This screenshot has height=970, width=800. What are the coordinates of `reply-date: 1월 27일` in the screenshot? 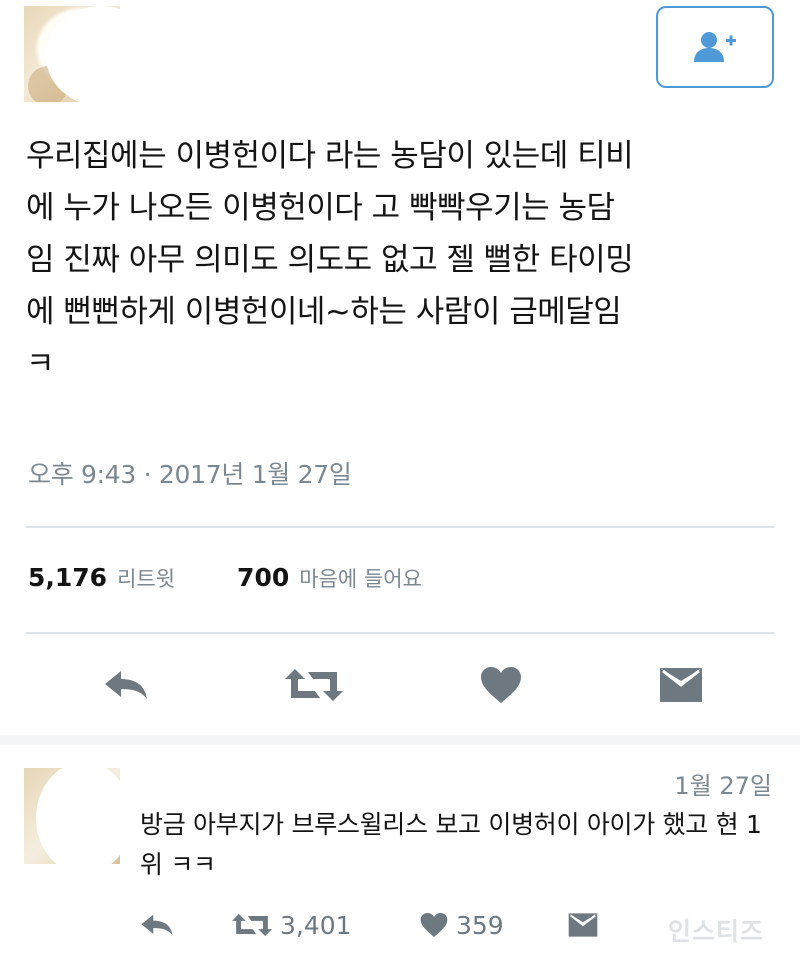 It's located at (723, 783).